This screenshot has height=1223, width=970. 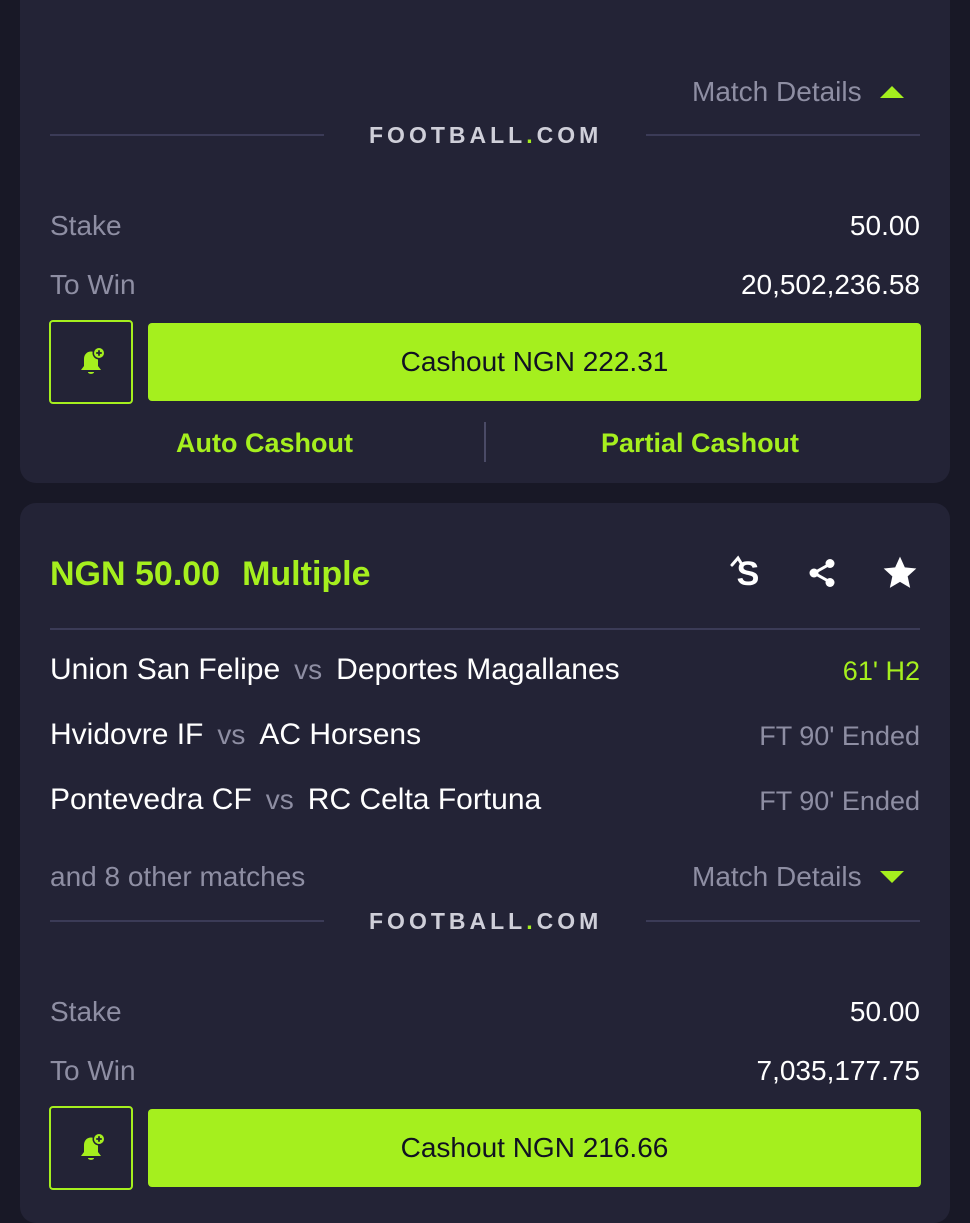 I want to click on bet-header: NGN 50.00 Multiple, so click(x=210, y=574).